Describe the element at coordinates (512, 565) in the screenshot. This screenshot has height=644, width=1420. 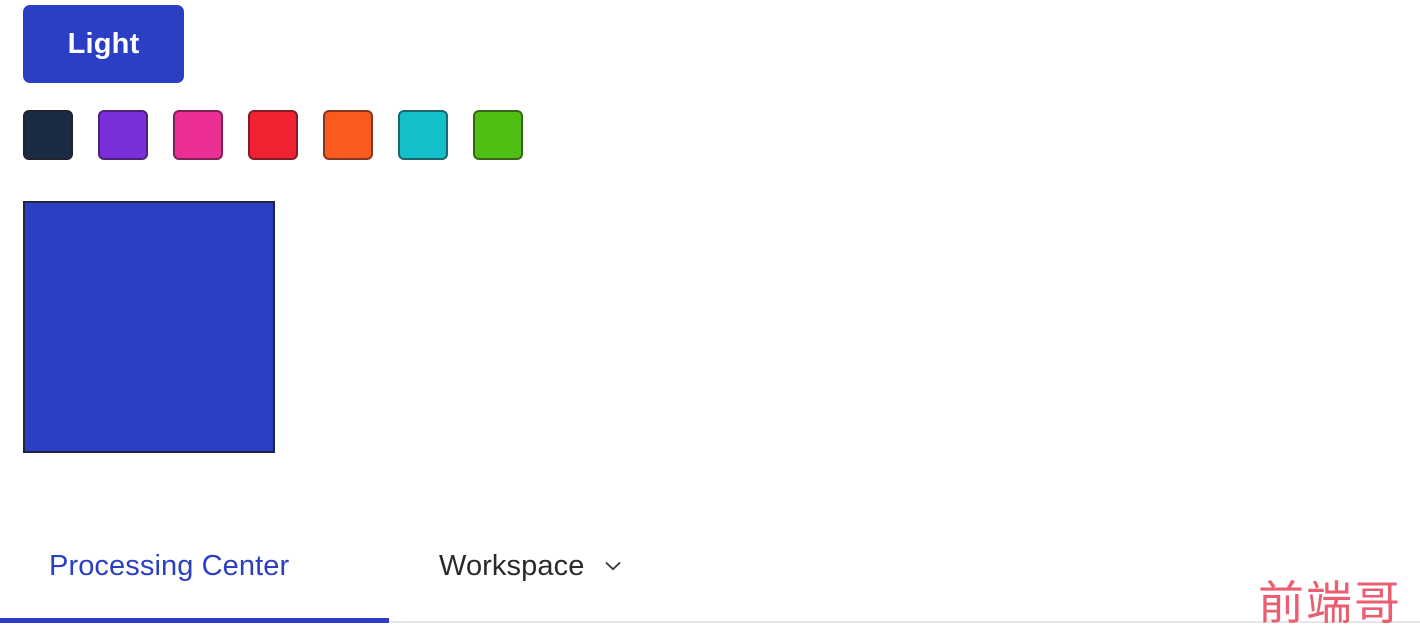
I see `tab-workspace-label: Workspace` at that location.